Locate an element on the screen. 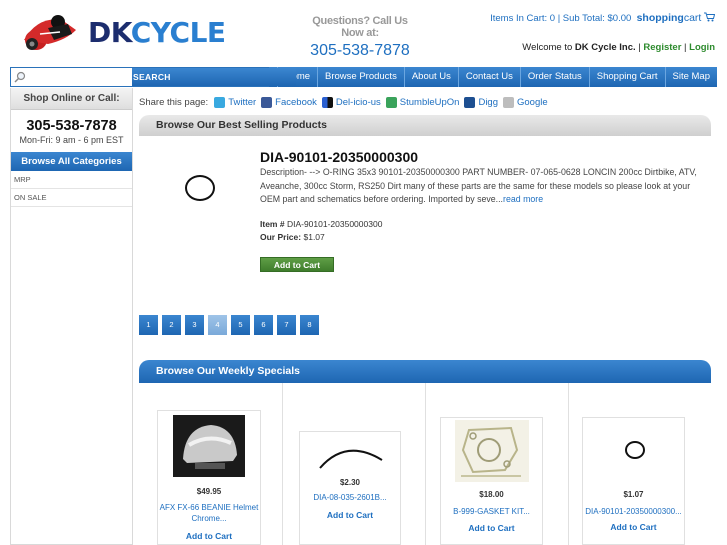  login-link: Login is located at coordinates (702, 47).